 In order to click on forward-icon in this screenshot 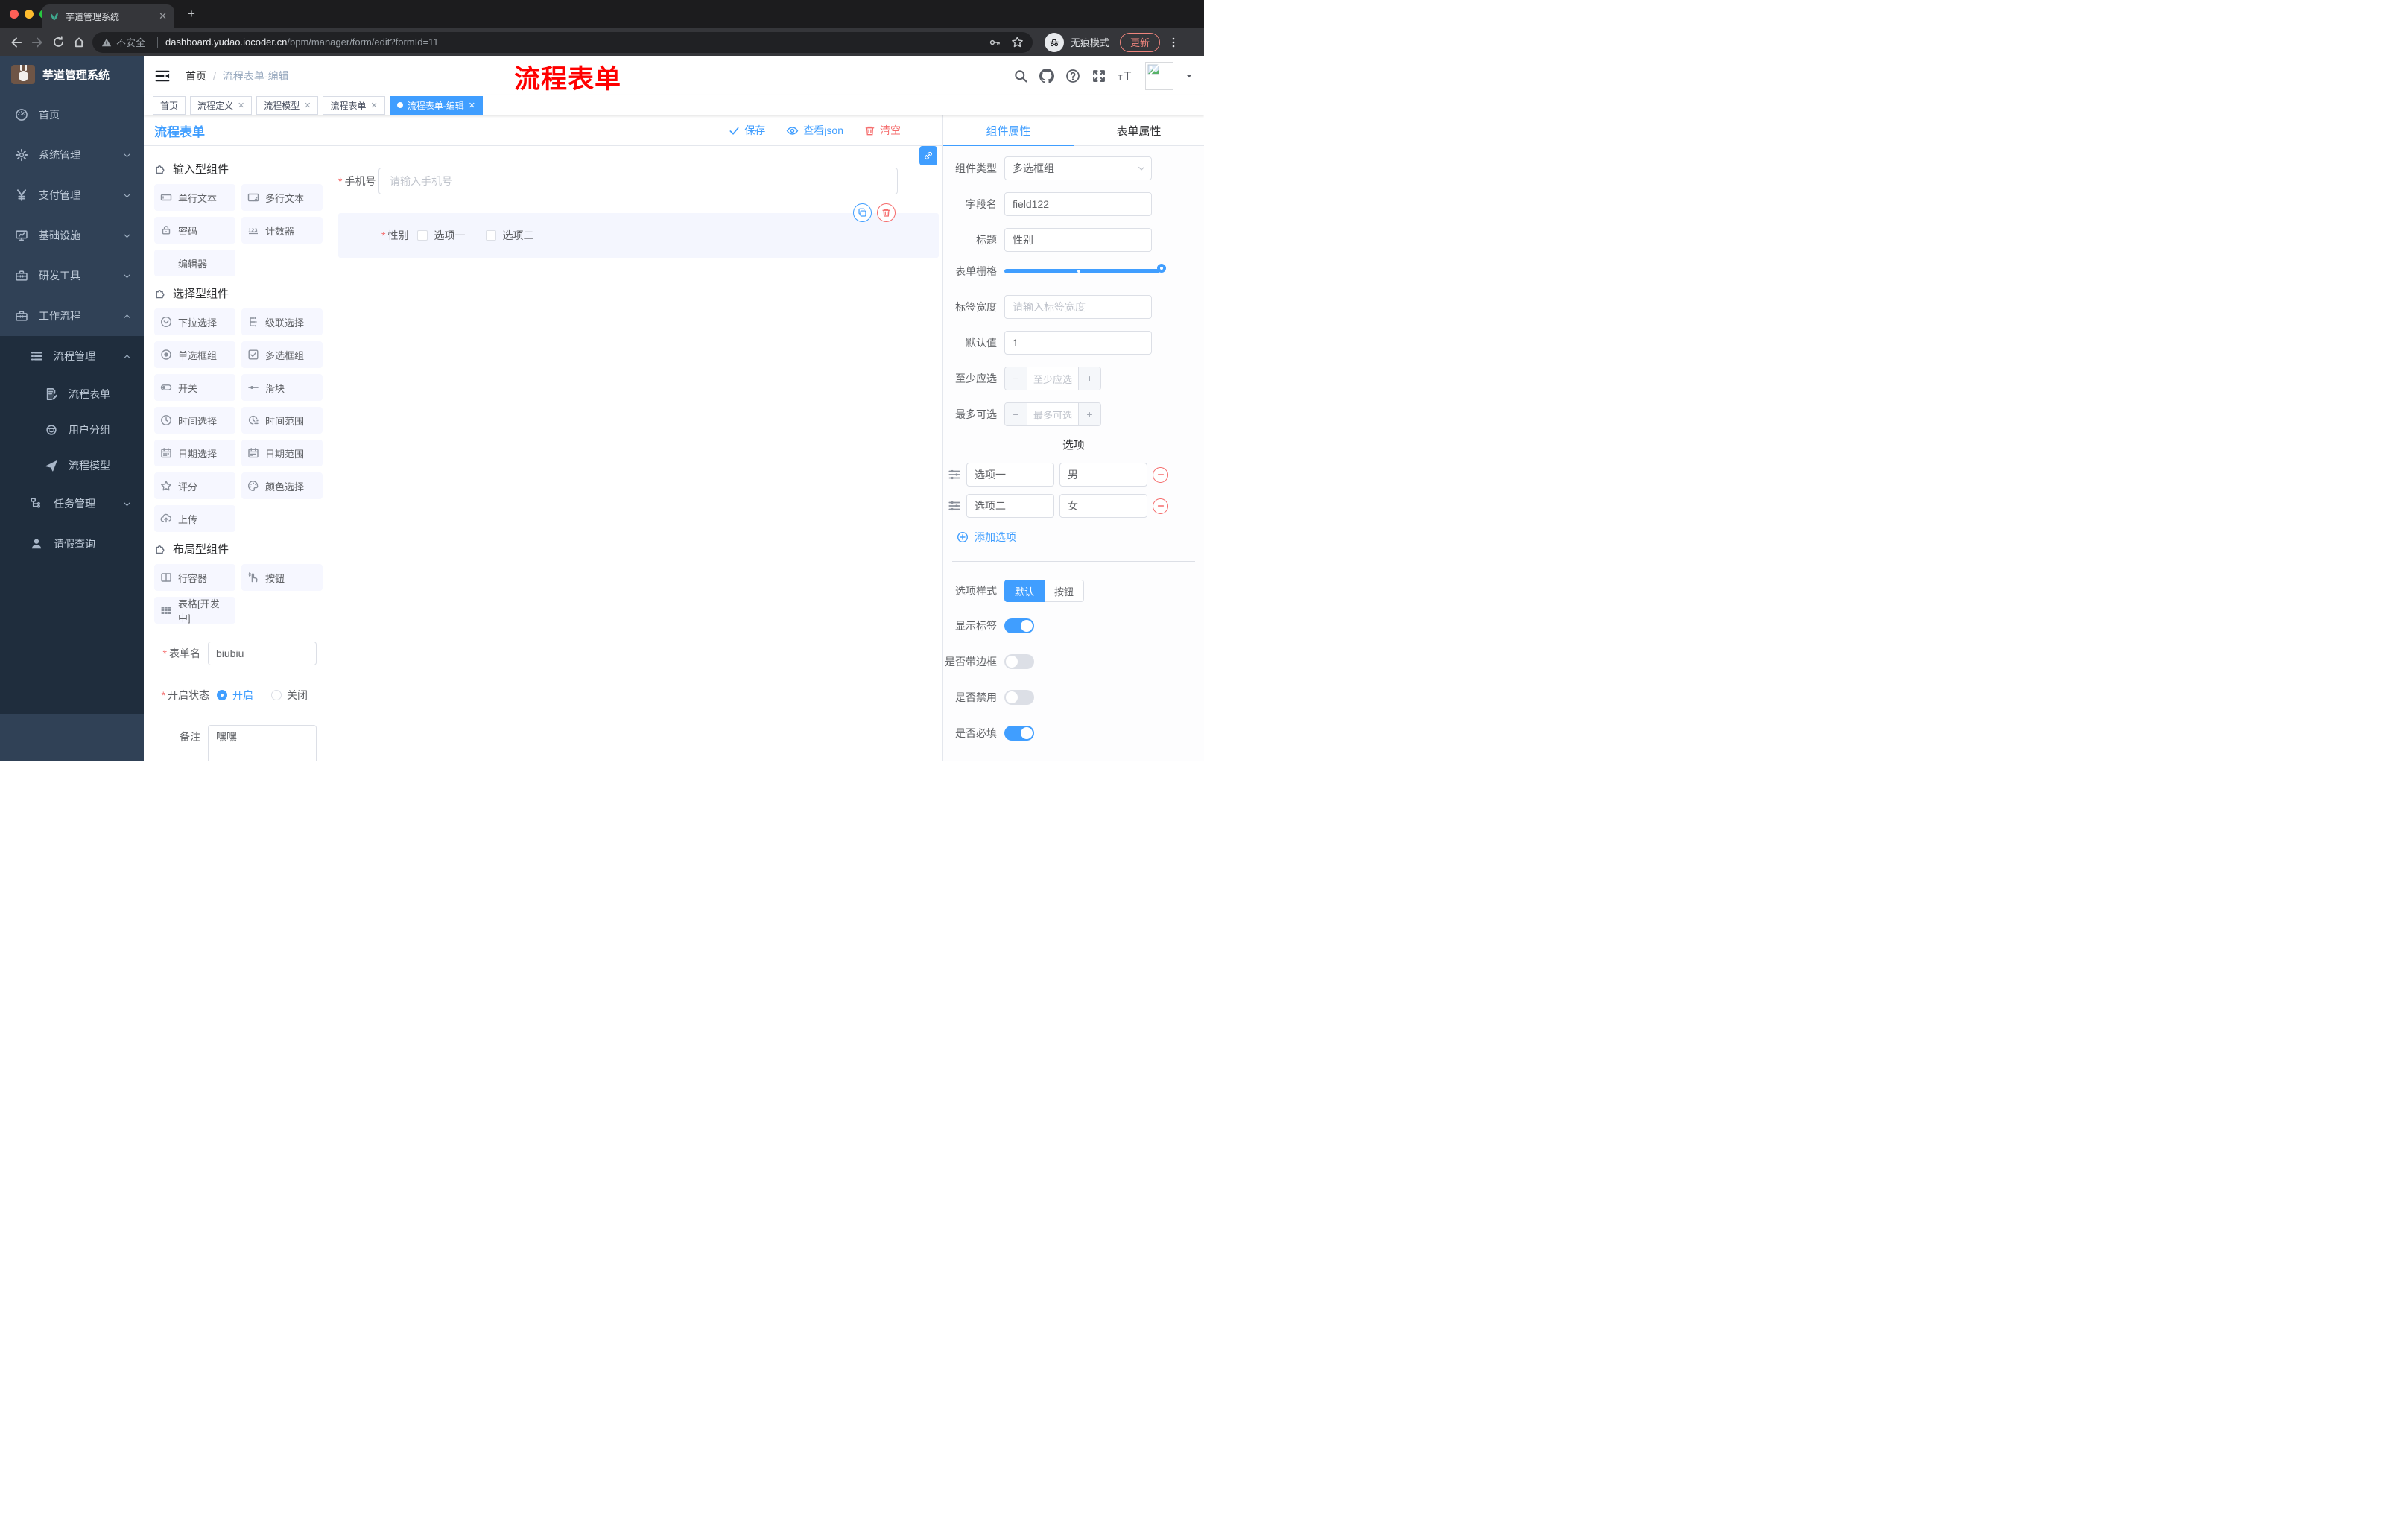, I will do `click(37, 43)`.